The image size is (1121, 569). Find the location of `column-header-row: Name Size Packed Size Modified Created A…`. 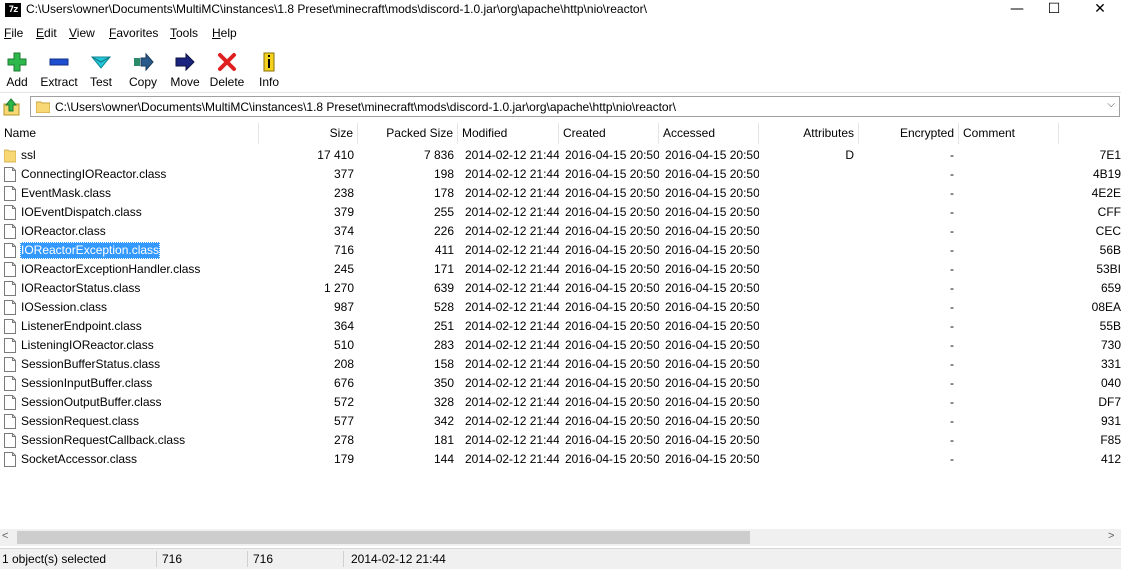

column-header-row: Name Size Packed Size Modified Created A… is located at coordinates (560, 133).